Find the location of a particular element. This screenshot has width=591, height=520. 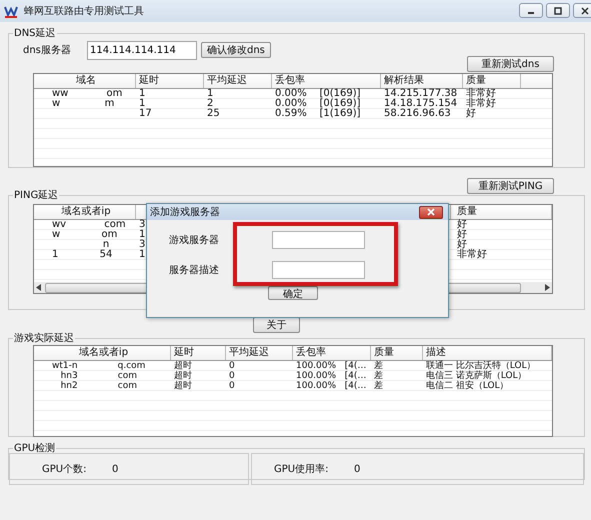

table-cell: 联通一 比尔吉沃特（LOL） is located at coordinates (481, 366).